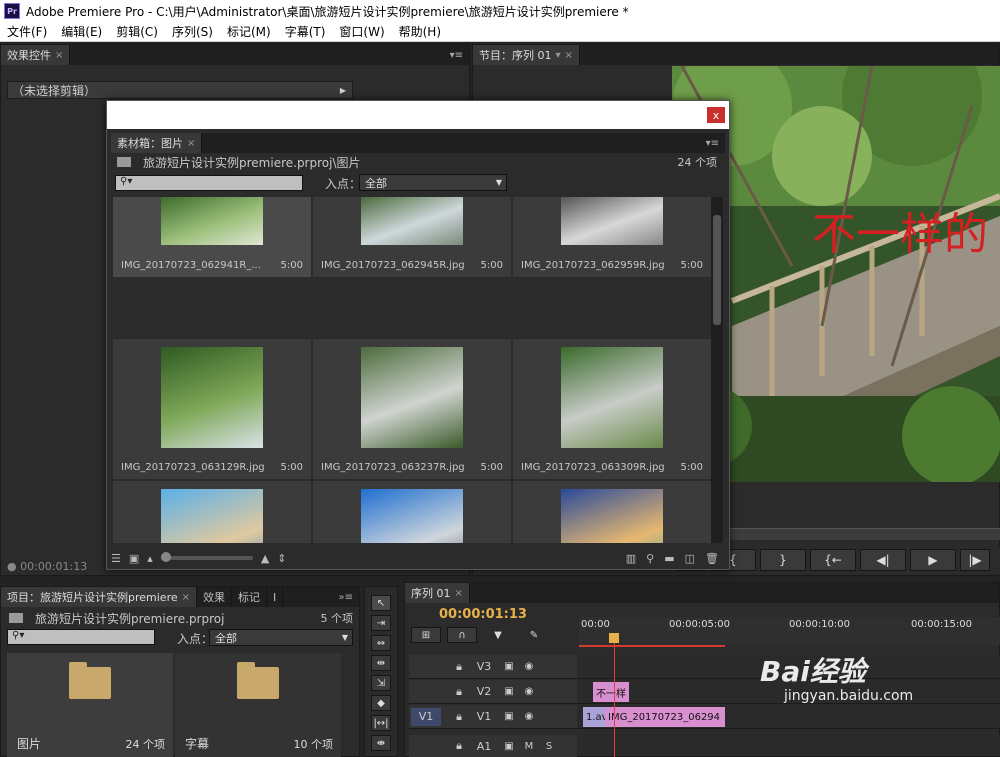 This screenshot has width=1000, height=757. Describe the element at coordinates (381, 603) in the screenshot. I see `selection-tool-icon: ↖` at that location.